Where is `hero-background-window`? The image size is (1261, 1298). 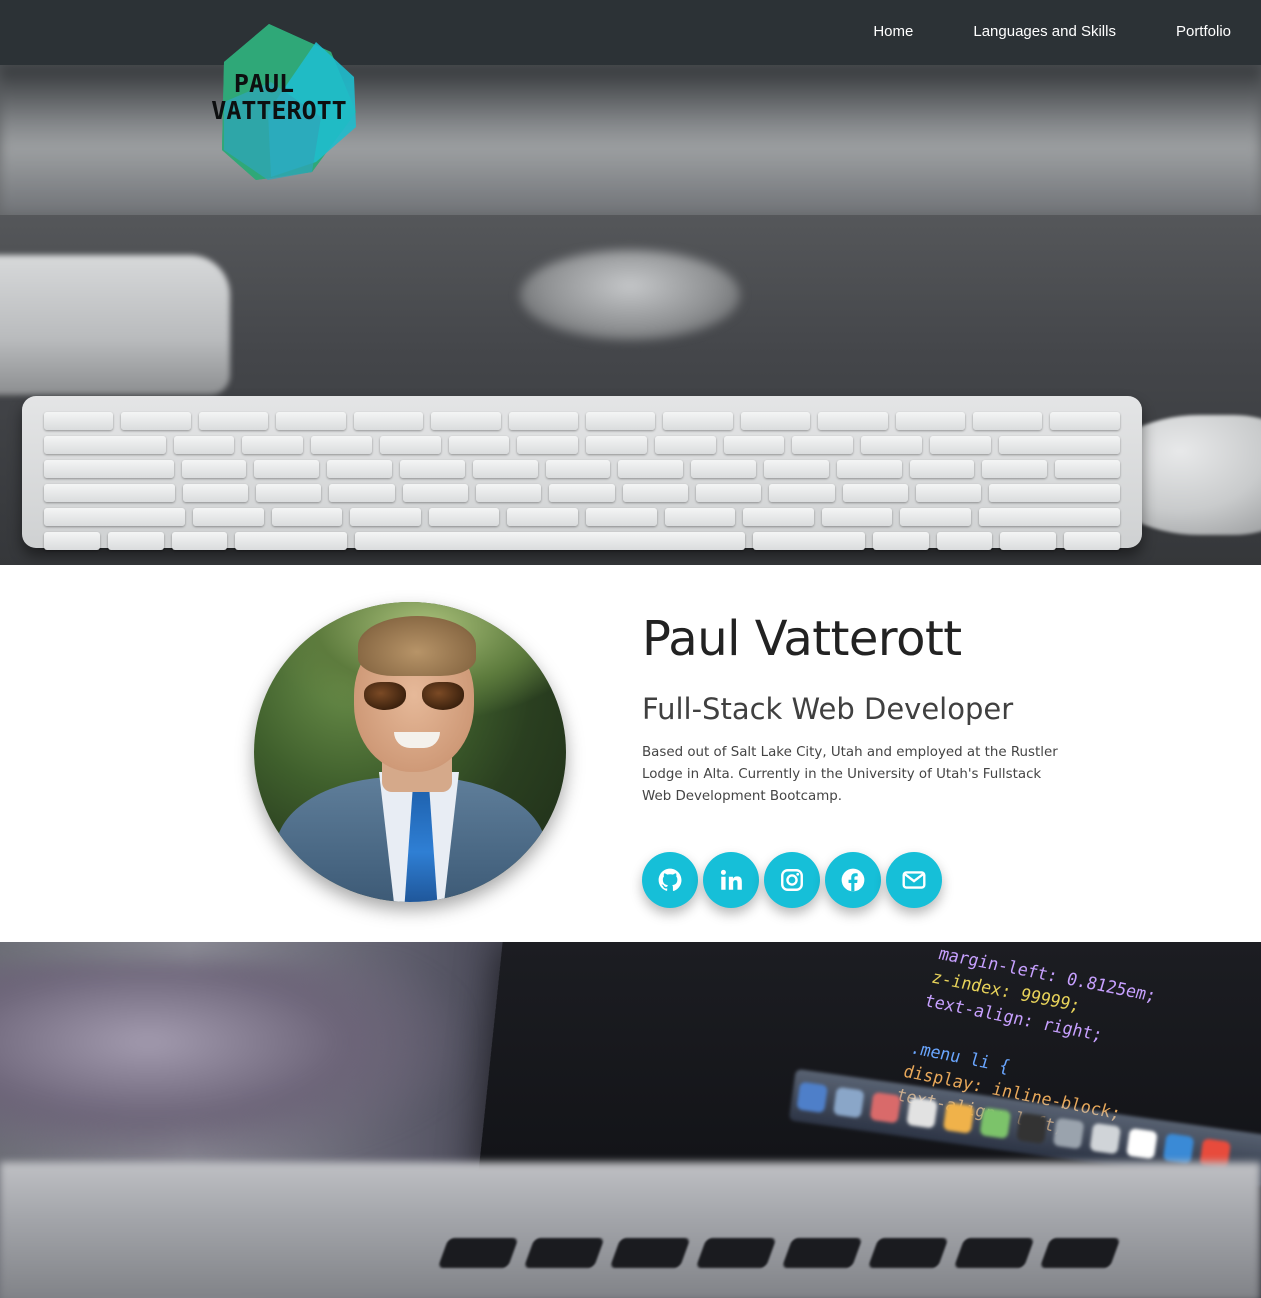
hero-background-window is located at coordinates (630, 140).